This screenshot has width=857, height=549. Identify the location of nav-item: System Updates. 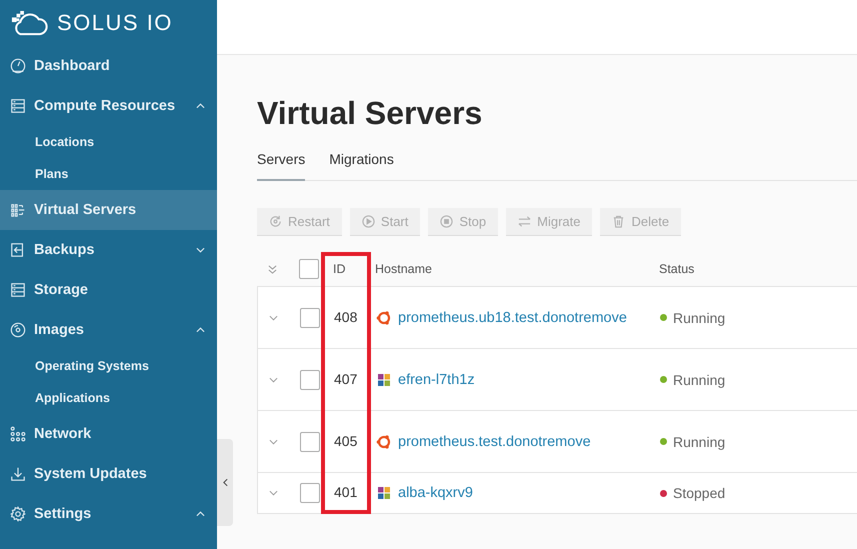
(108, 474).